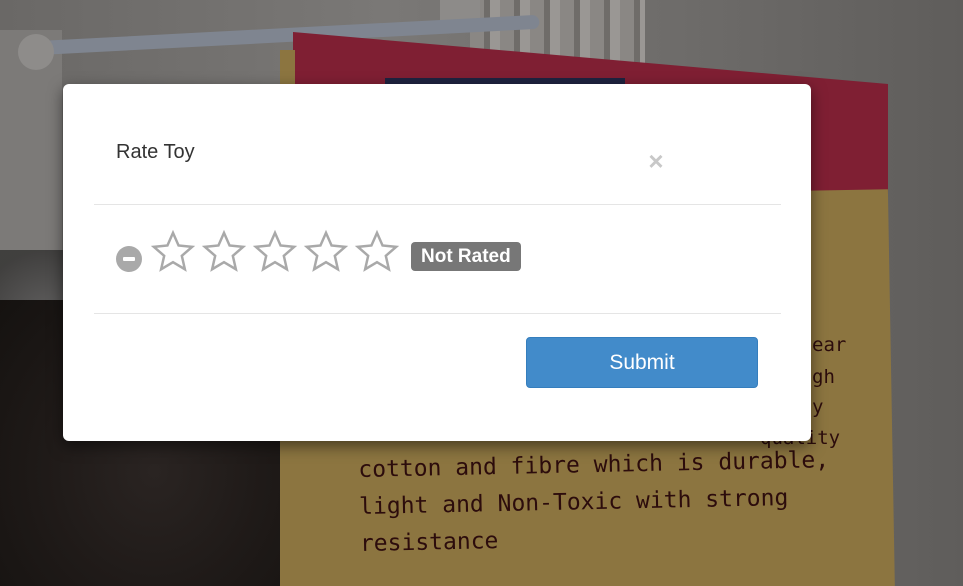  Describe the element at coordinates (656, 161) in the screenshot. I see `close-icon: ×` at that location.